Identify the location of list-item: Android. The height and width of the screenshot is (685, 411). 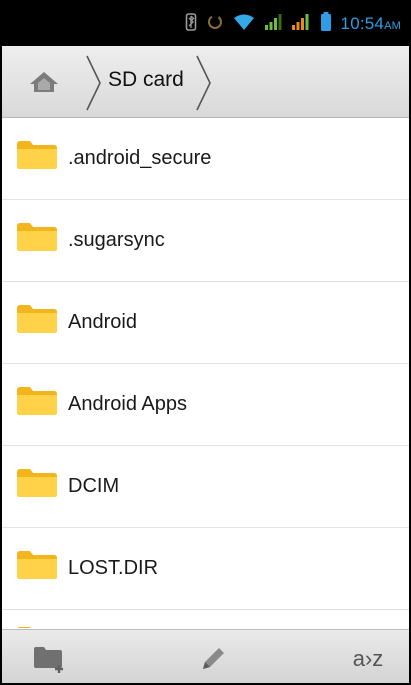
(205, 323).